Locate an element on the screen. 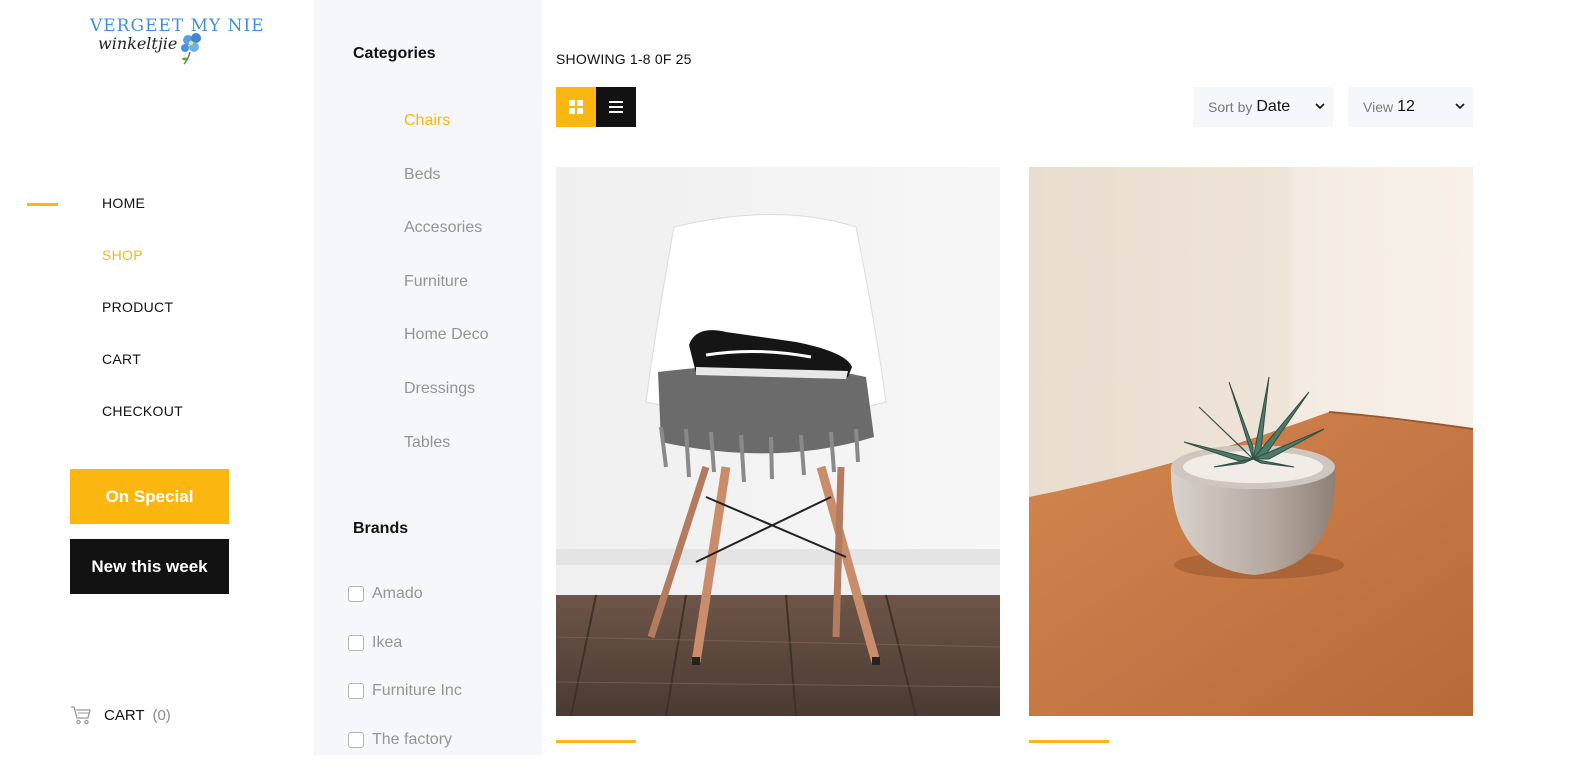 This screenshot has height=764, width=1581. logo-line-2: winkeltjie is located at coordinates (137, 43).